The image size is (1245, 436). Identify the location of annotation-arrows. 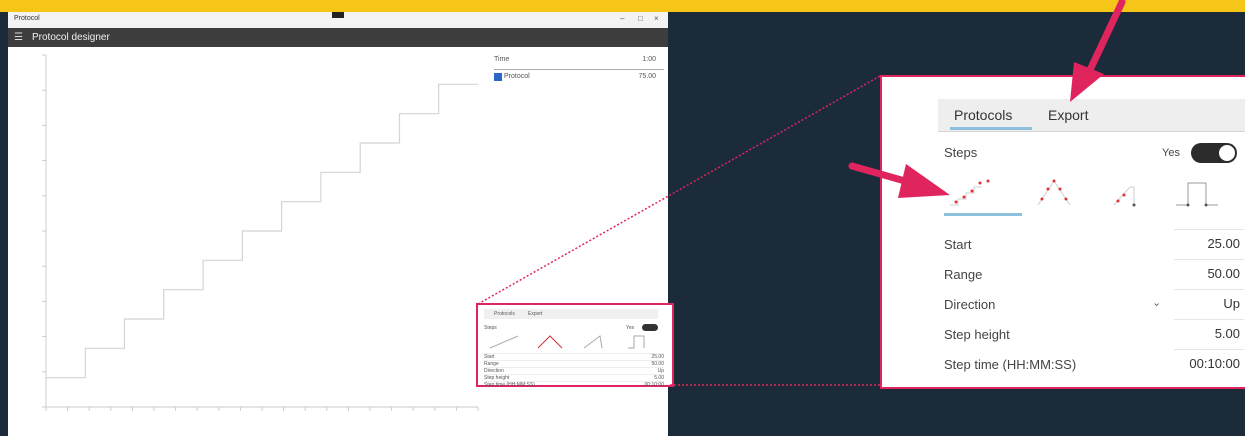
(987, 99).